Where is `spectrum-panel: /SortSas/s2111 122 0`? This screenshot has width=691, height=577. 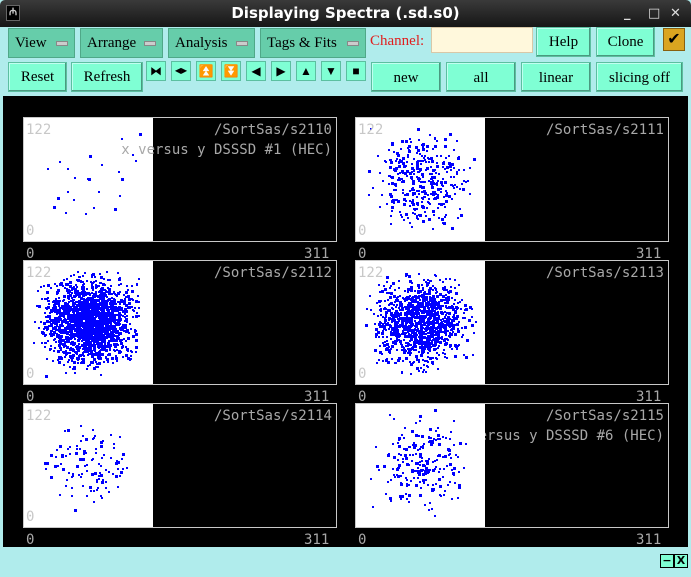 spectrum-panel: /SortSas/s2111 122 0 is located at coordinates (512, 179).